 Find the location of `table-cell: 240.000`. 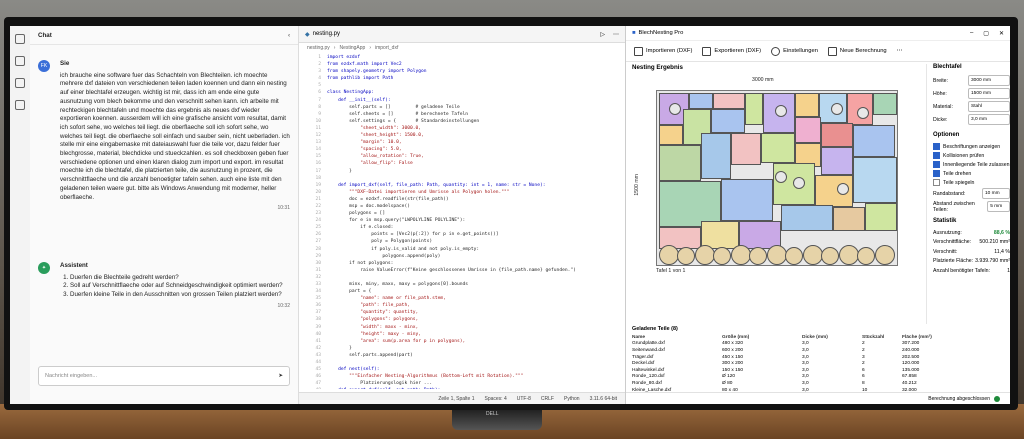

table-cell: 240.000 is located at coordinates (911, 350).